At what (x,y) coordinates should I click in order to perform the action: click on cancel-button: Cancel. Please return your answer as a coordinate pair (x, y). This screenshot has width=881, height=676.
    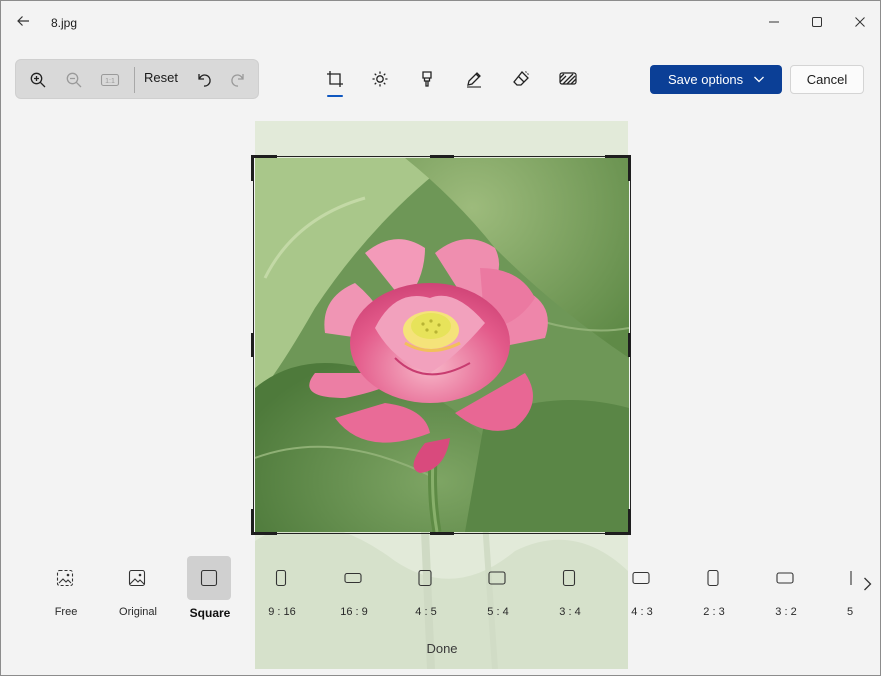
    Looking at the image, I should click on (827, 79).